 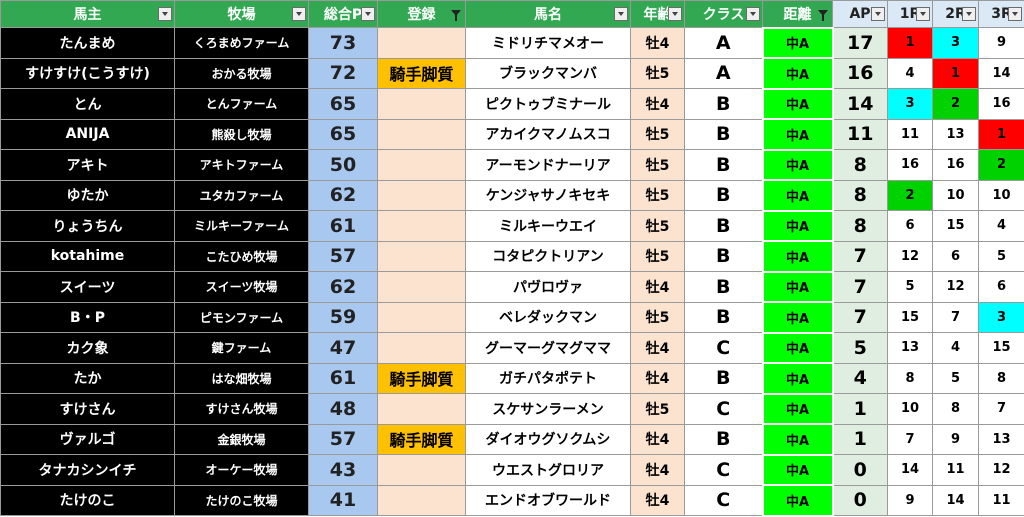 I want to click on r2-cell: 11, so click(x=956, y=470).